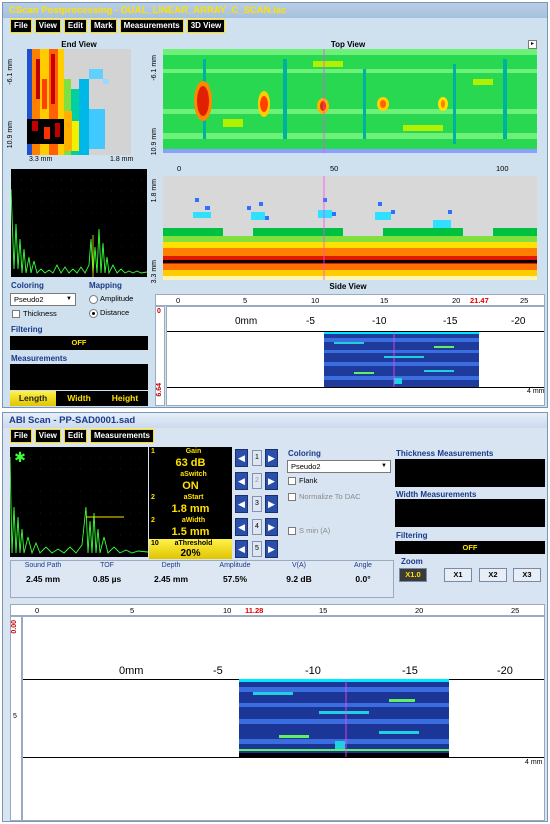  I want to click on normalize-dac-checkbox, so click(292, 497).